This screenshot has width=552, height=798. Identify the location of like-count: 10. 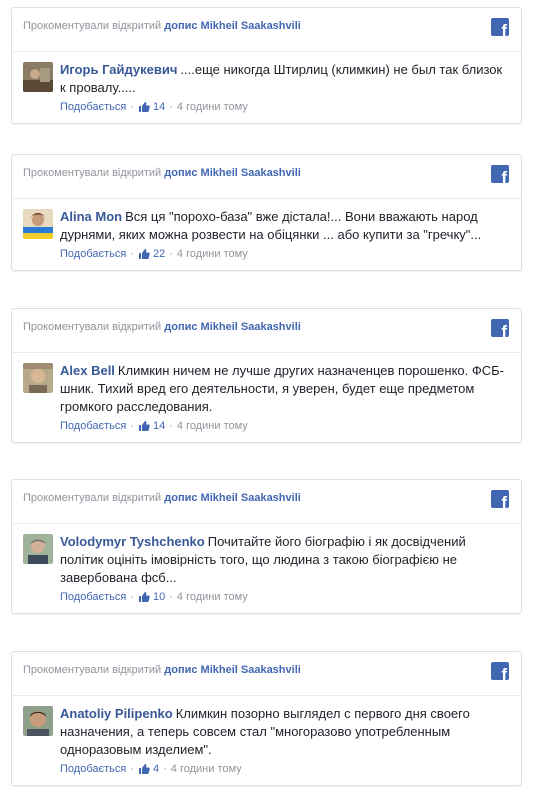
(159, 597).